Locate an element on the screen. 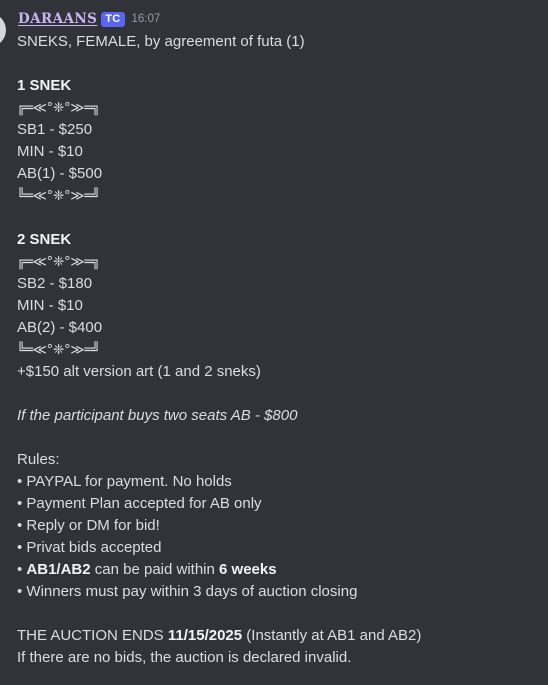  auction-end-suffix: (Instantly at AB1 and AB2) is located at coordinates (332, 635).